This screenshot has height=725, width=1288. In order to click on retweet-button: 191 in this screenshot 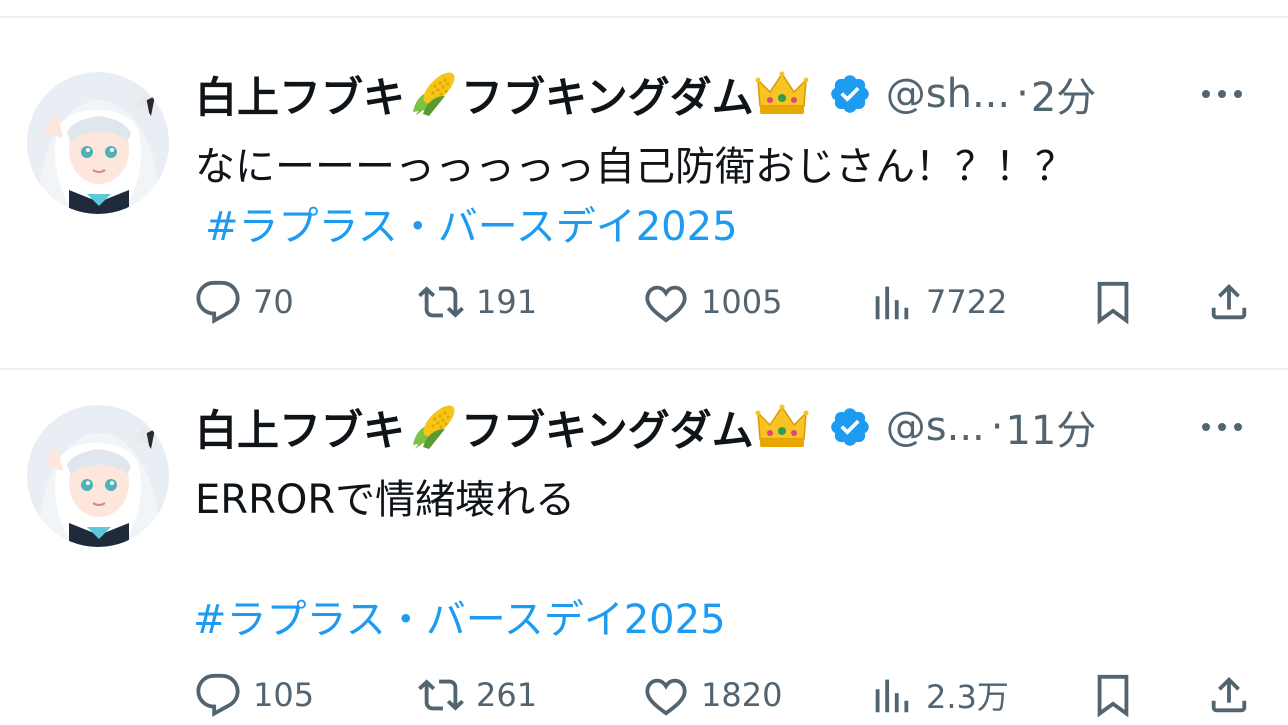, I will do `click(477, 302)`.